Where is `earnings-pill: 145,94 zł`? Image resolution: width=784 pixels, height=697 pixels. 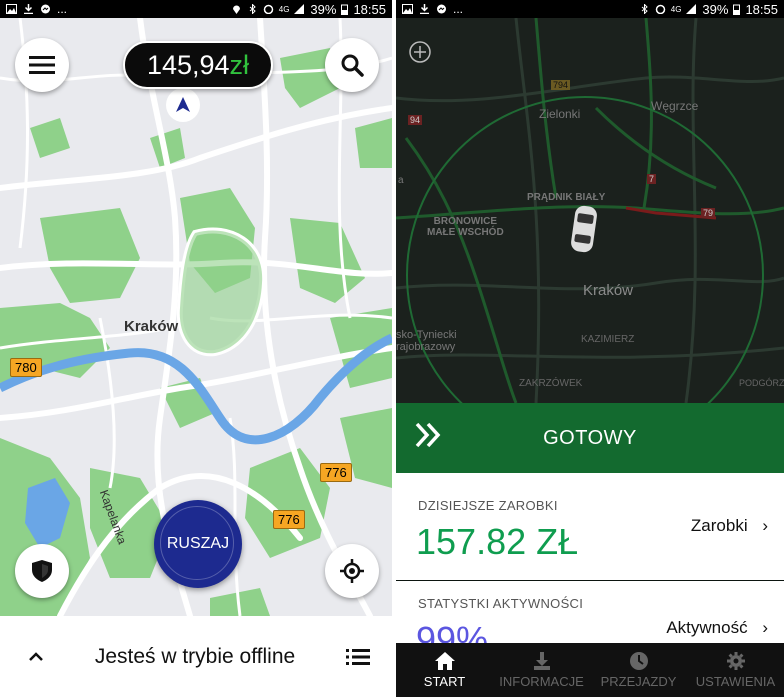
earnings-pill: 145,94 zł is located at coordinates (198, 65).